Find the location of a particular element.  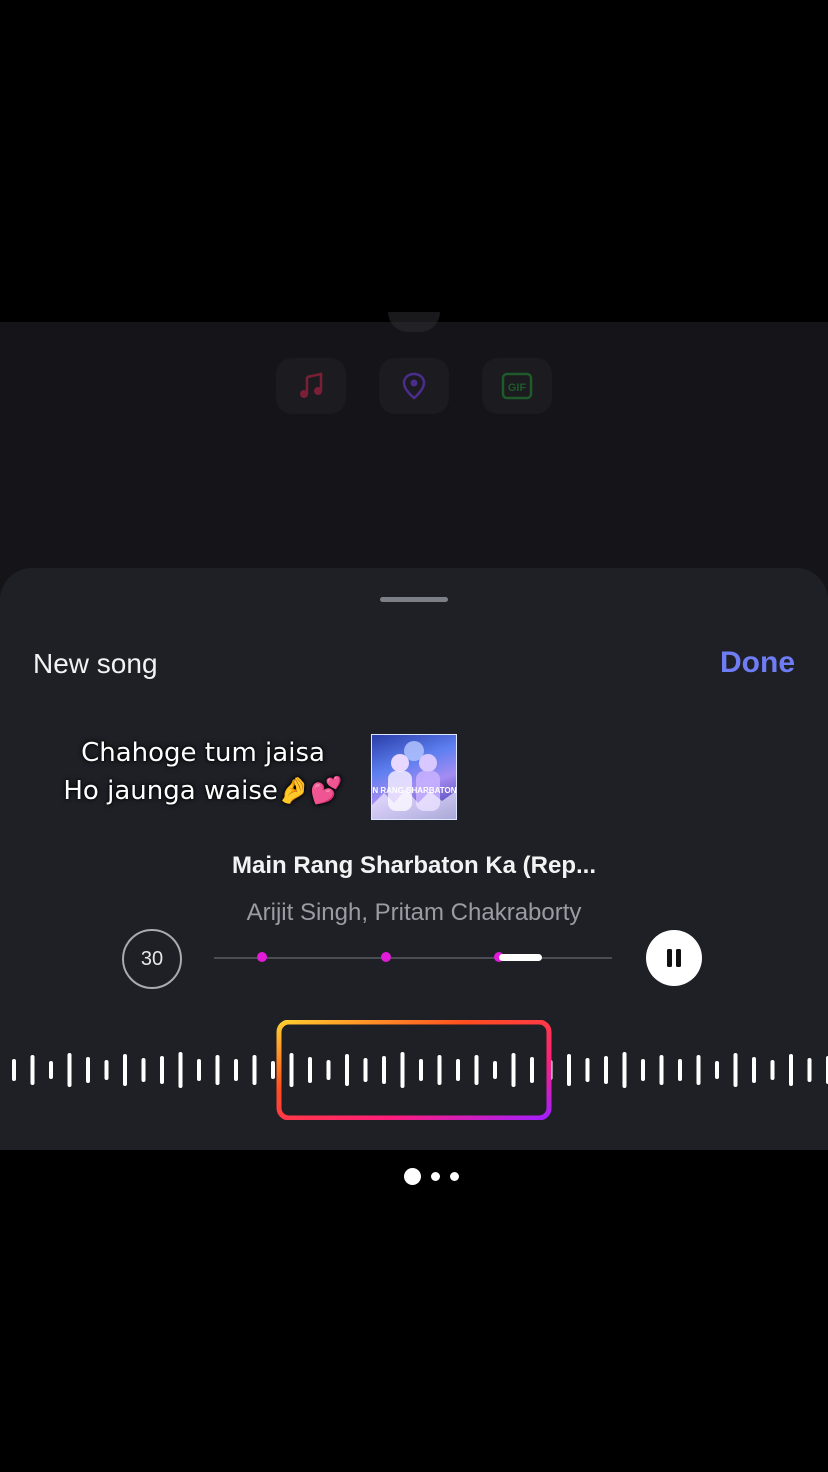

music-sticker-button is located at coordinates (311, 386).